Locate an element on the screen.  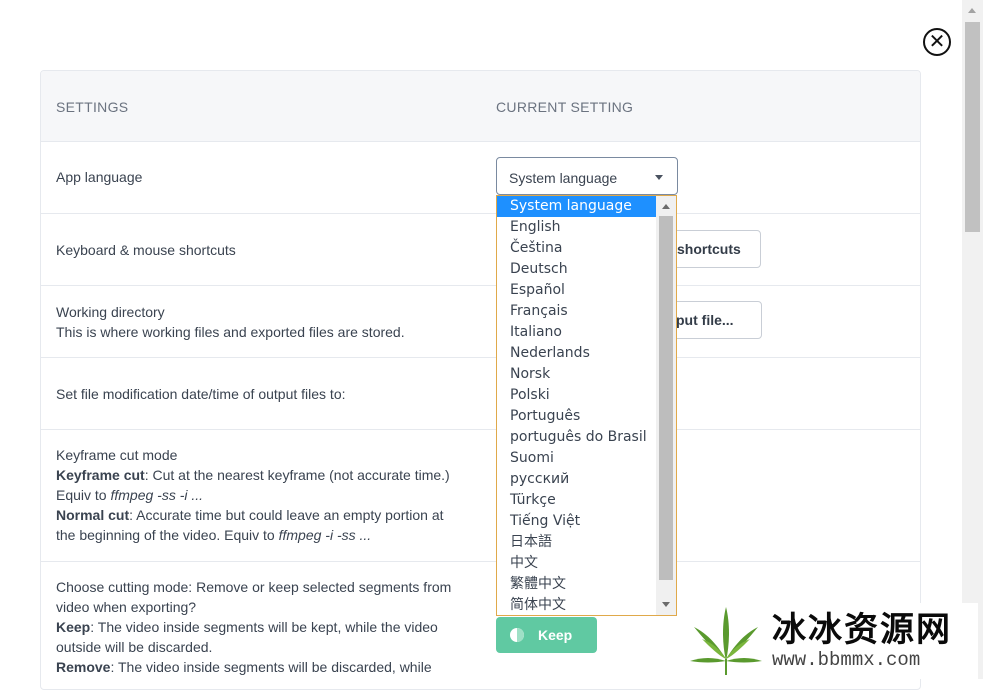
chevron-down-icon is located at coordinates (659, 177).